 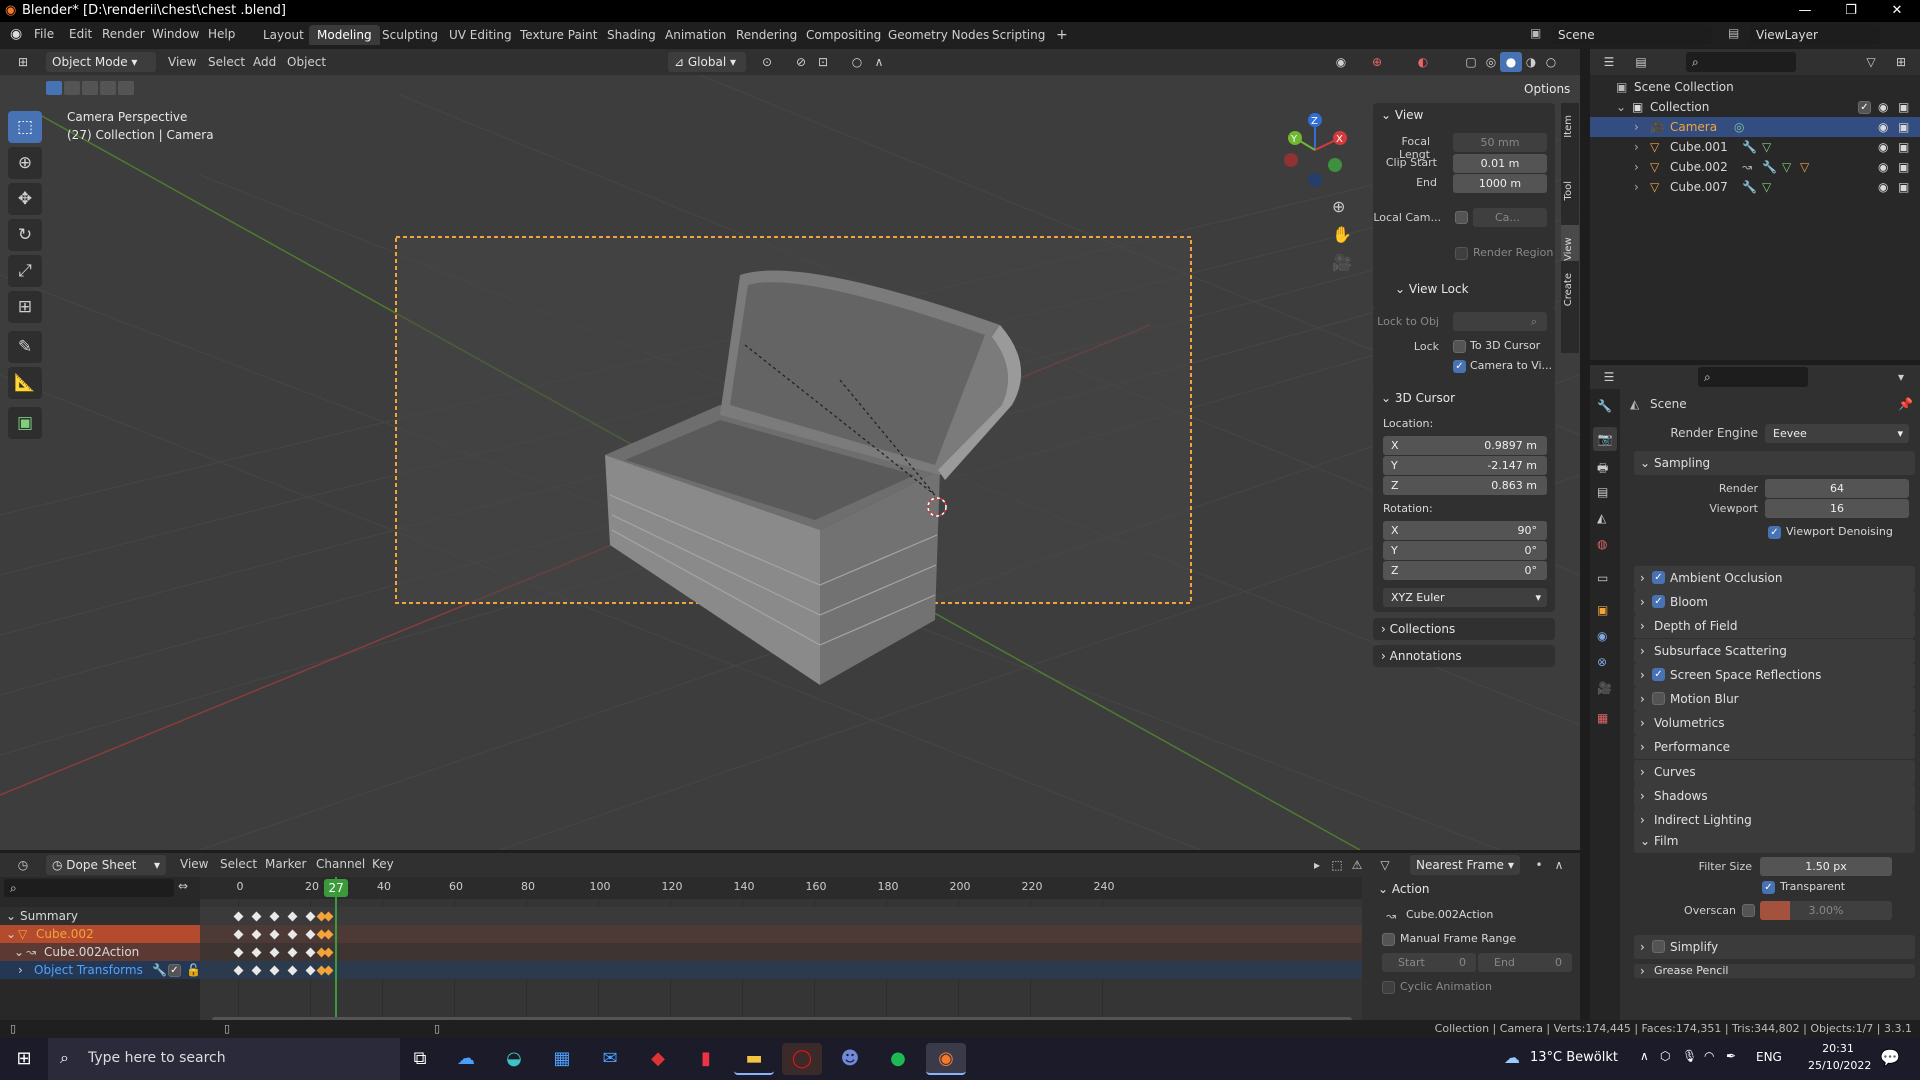 I want to click on action-name: Cube.002Action, so click(x=1449, y=914).